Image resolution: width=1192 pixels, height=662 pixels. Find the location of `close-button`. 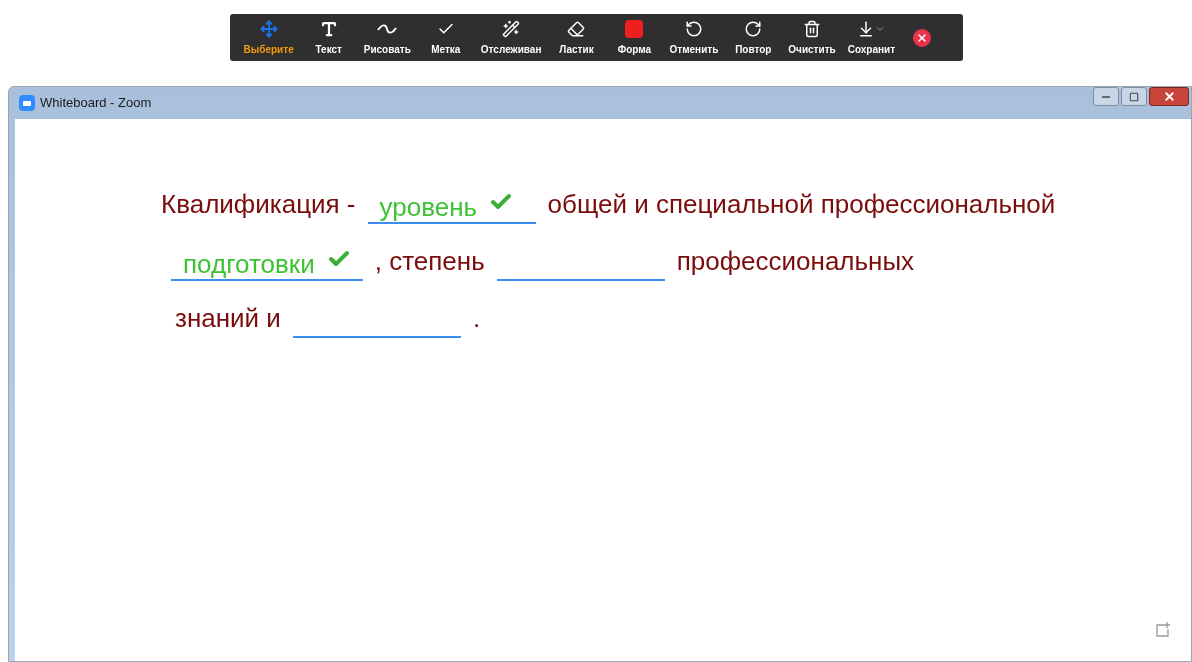

close-button is located at coordinates (922, 37).